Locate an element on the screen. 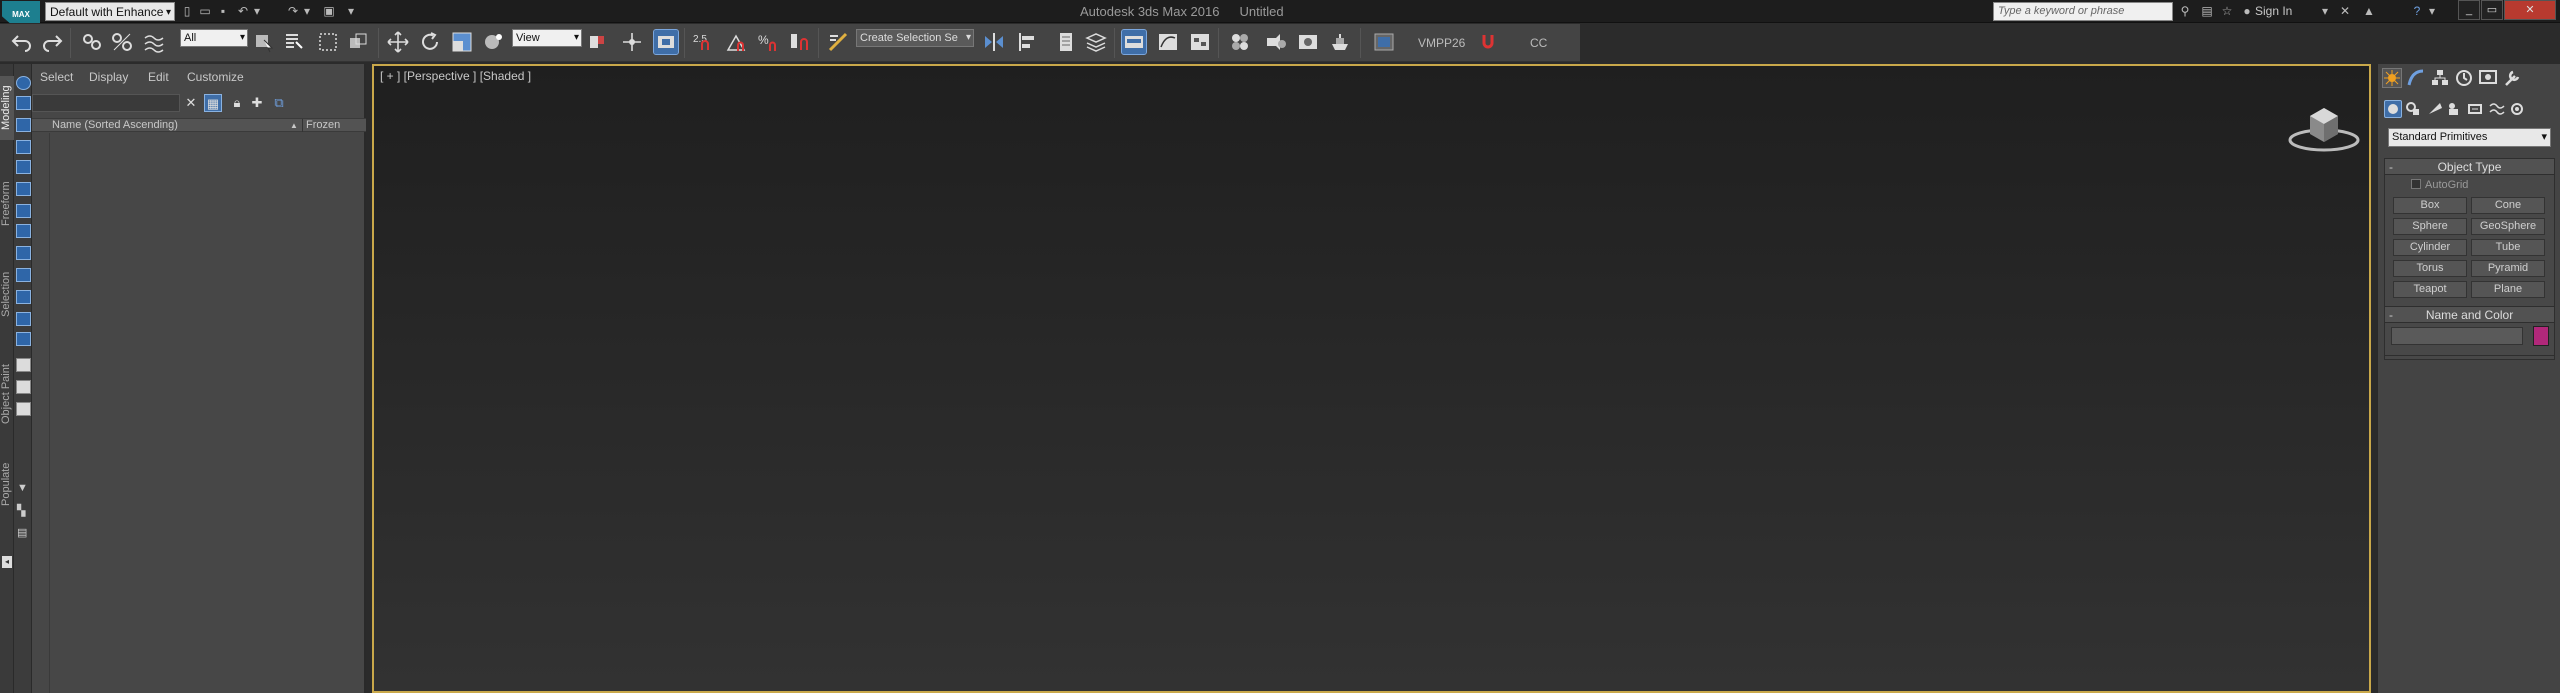 The width and height of the screenshot is (2560, 693). select-children-icon: ✚ is located at coordinates (257, 103).